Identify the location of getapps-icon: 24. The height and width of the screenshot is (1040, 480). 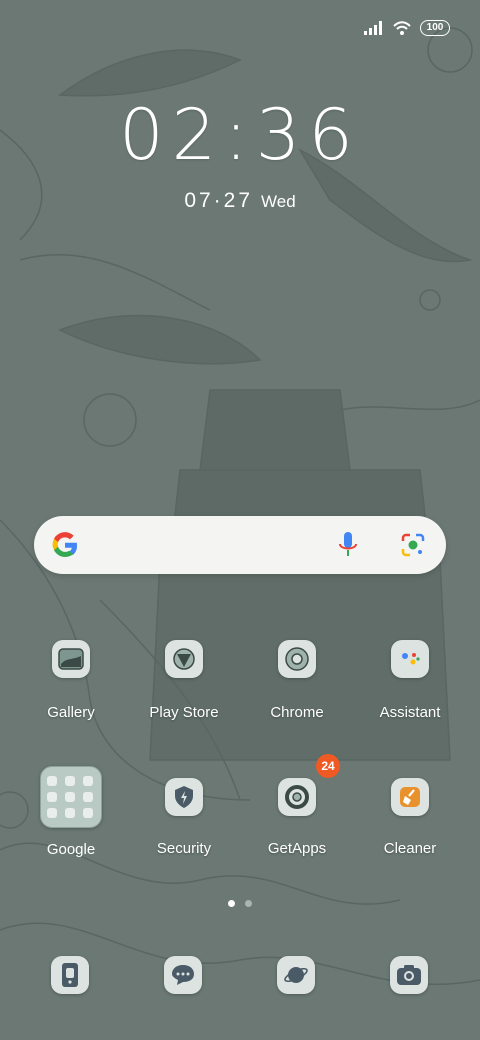
(309, 785).